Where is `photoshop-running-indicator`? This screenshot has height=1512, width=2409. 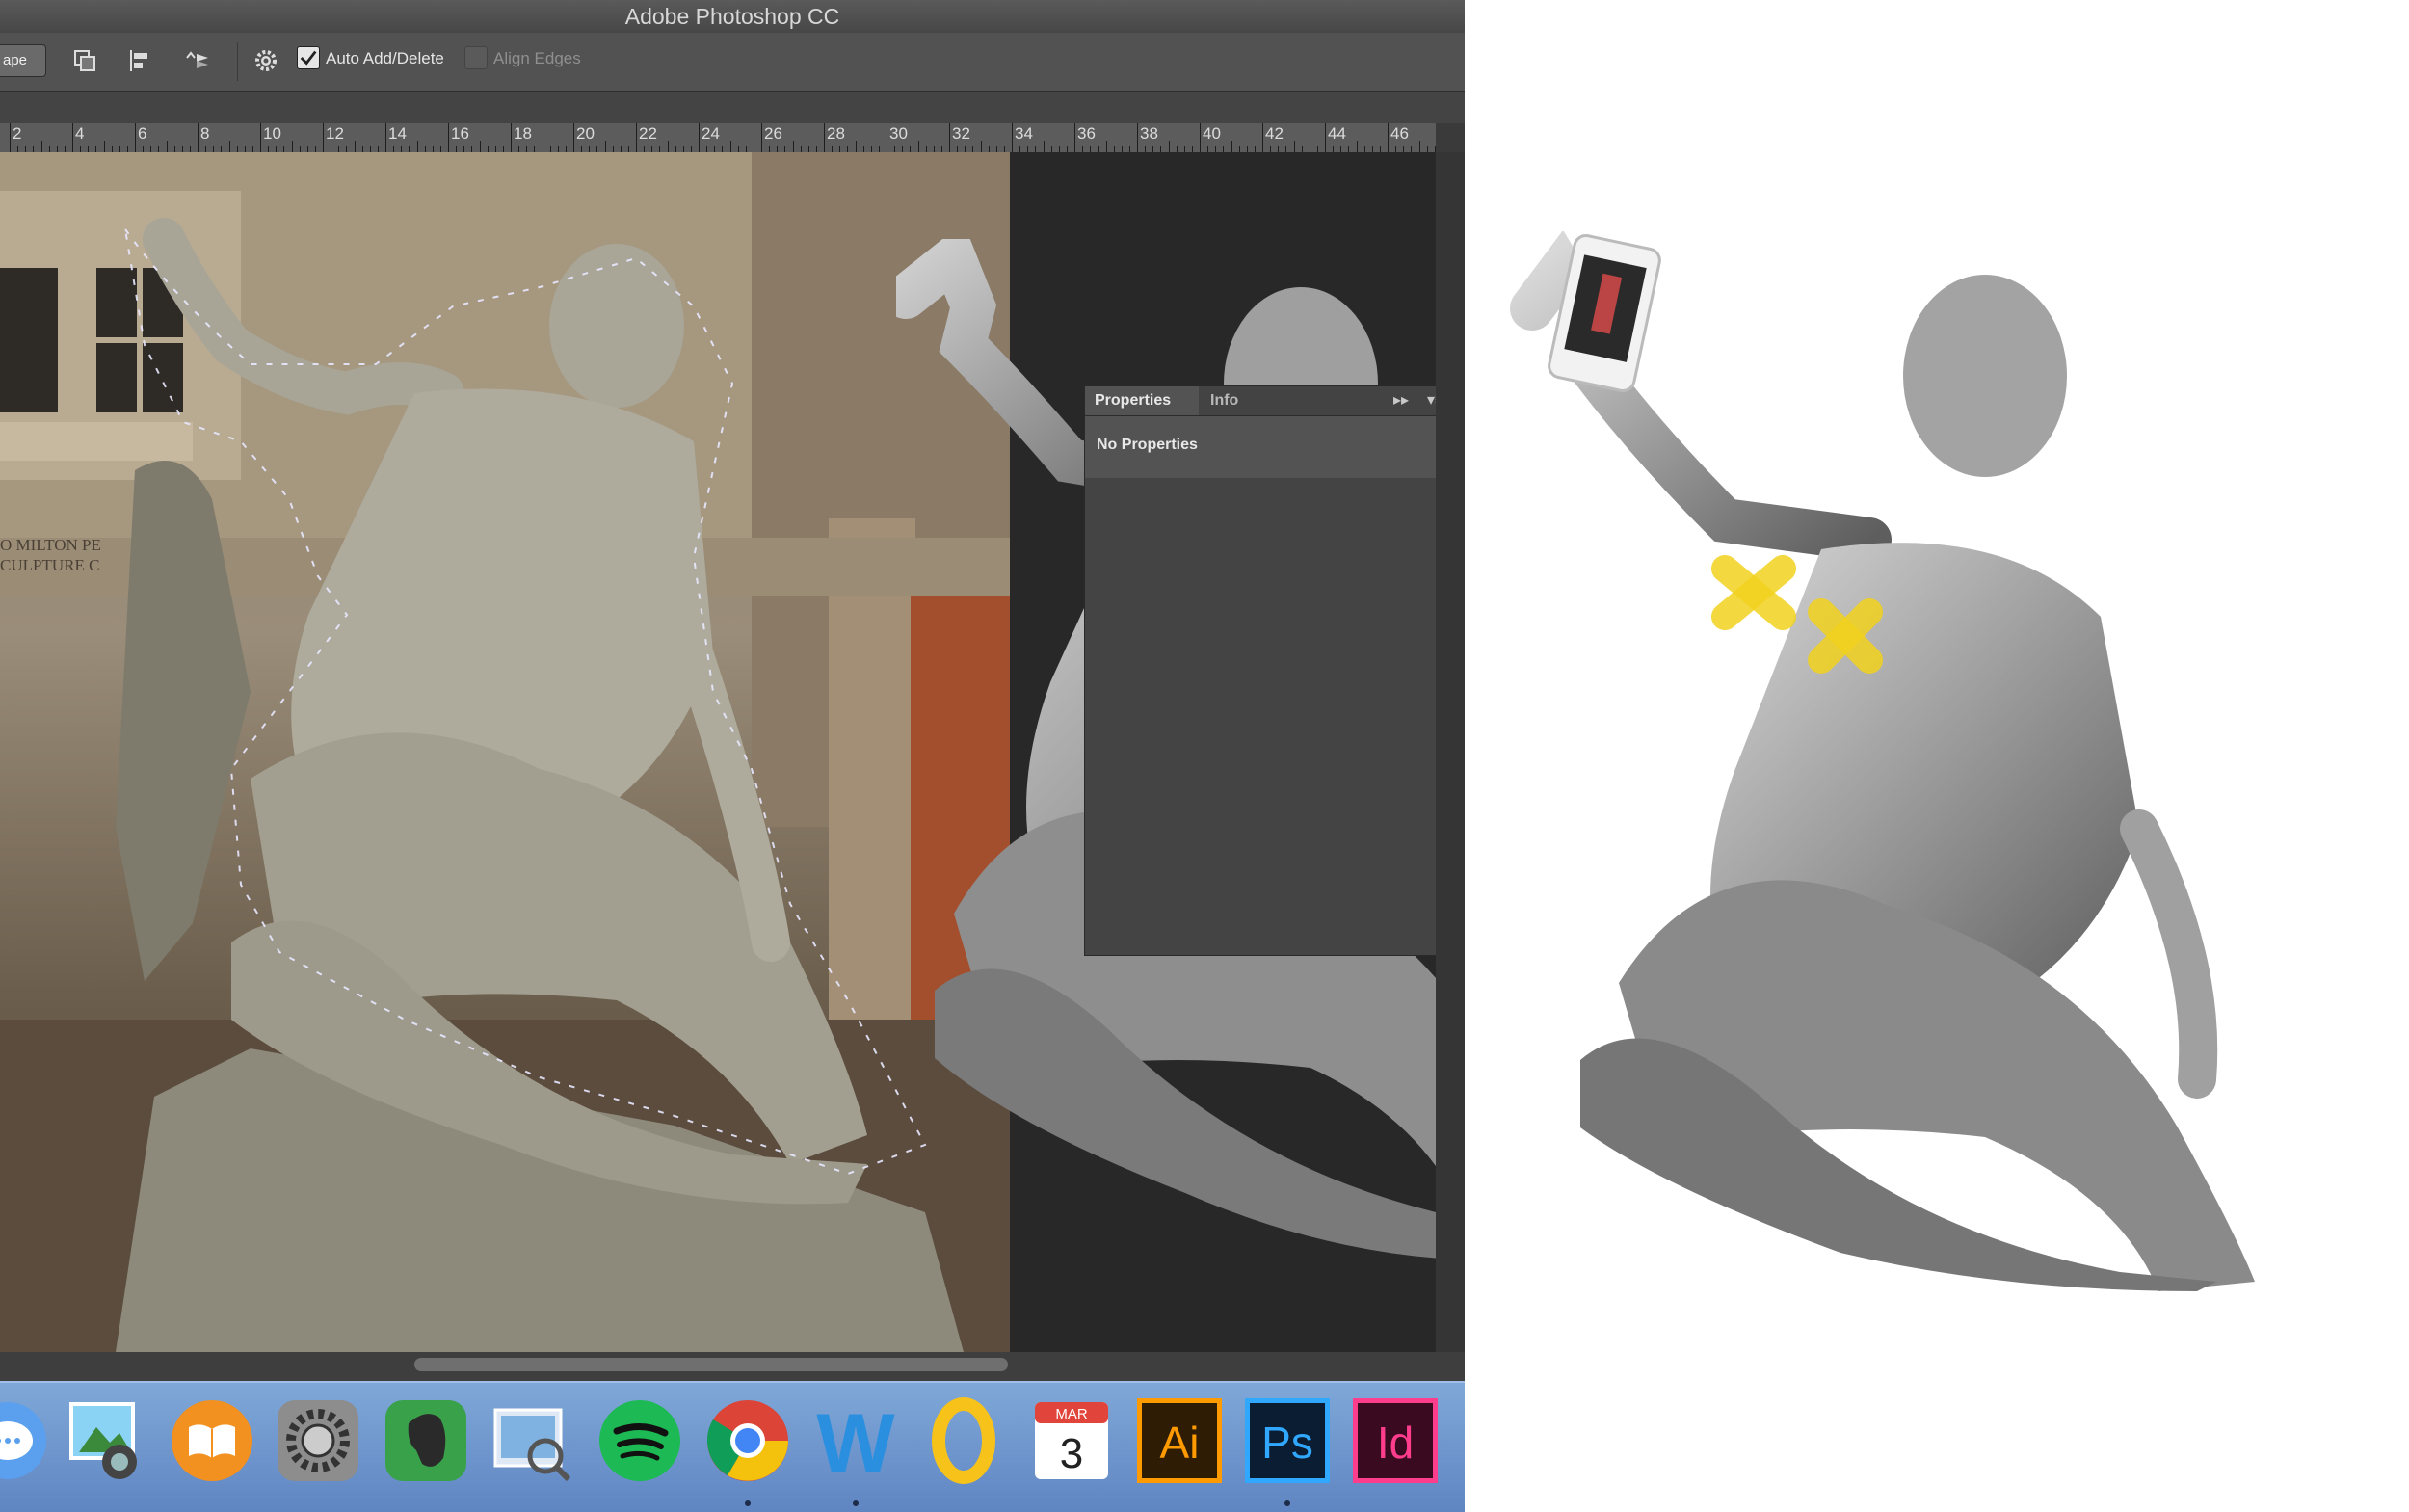 photoshop-running-indicator is located at coordinates (1287, 1503).